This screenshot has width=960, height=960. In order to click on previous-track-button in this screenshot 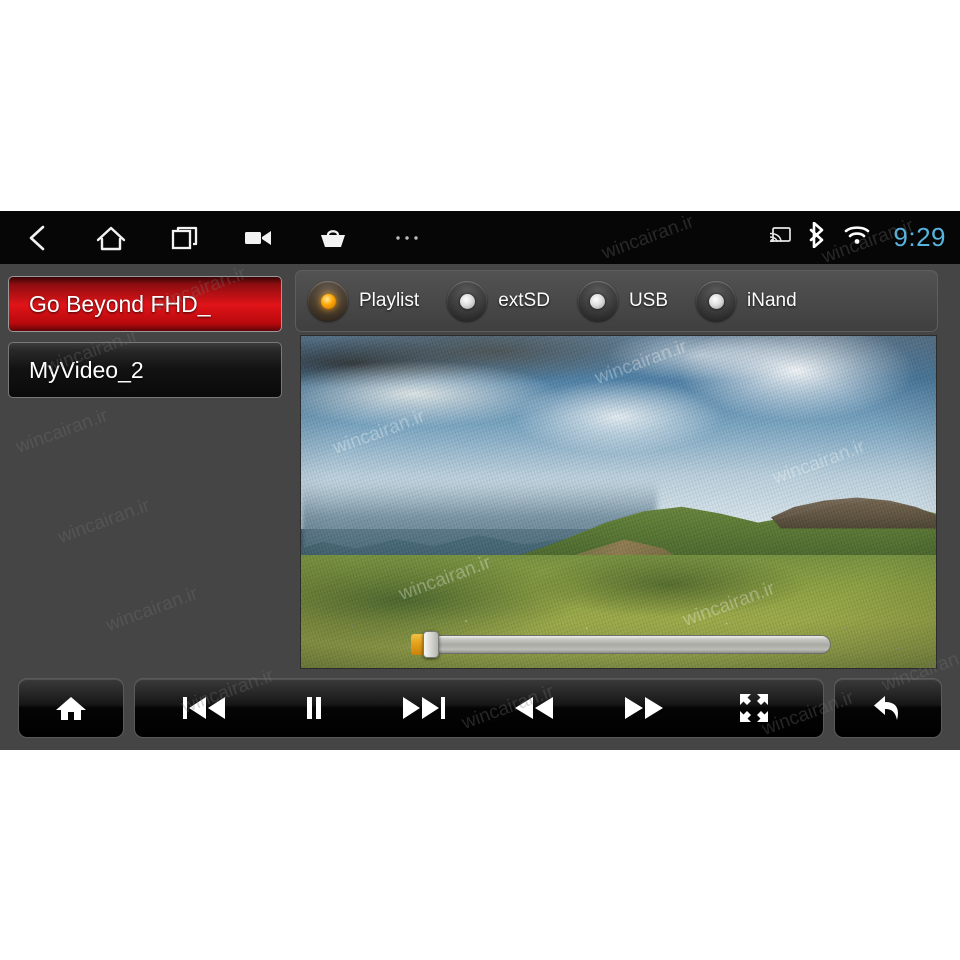, I will do `click(204, 708)`.